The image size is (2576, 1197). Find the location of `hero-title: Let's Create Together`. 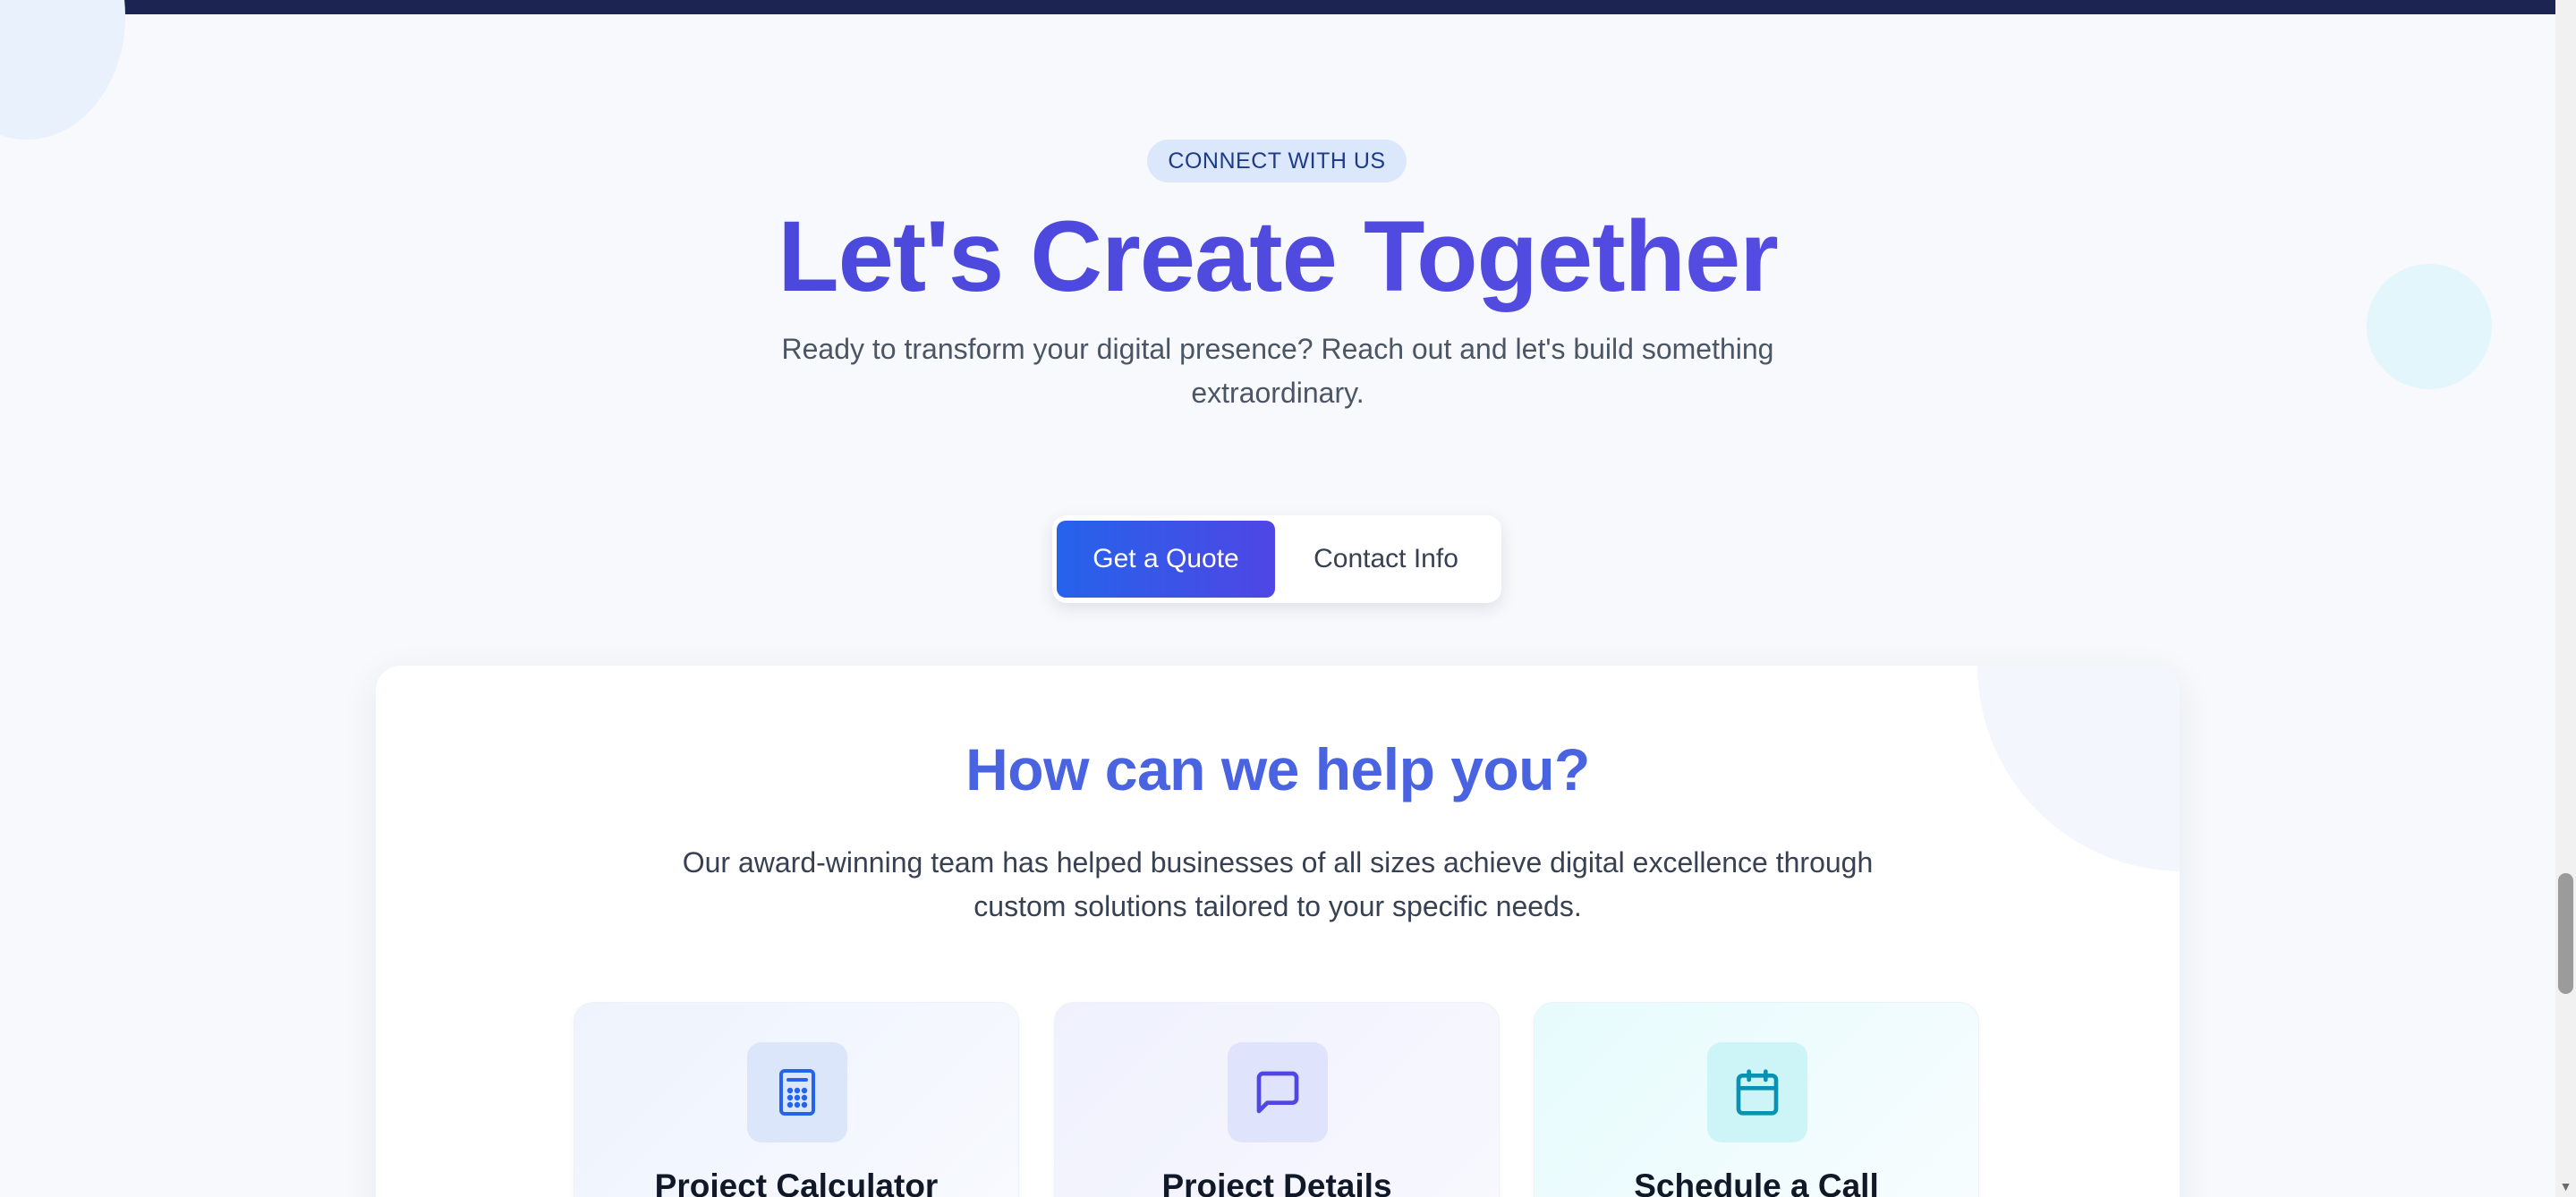

hero-title: Let's Create Together is located at coordinates (1277, 257).